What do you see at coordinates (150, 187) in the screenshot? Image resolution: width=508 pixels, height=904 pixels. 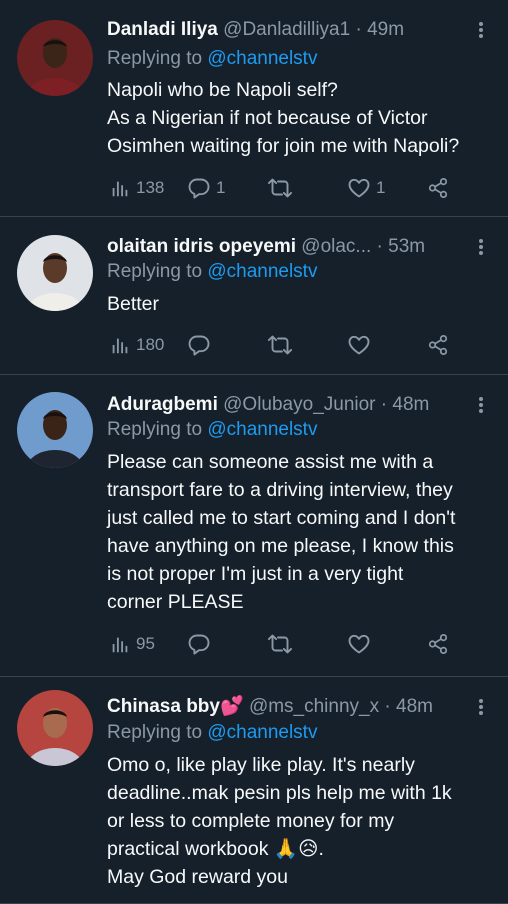 I see `view-count: 138` at bounding box center [150, 187].